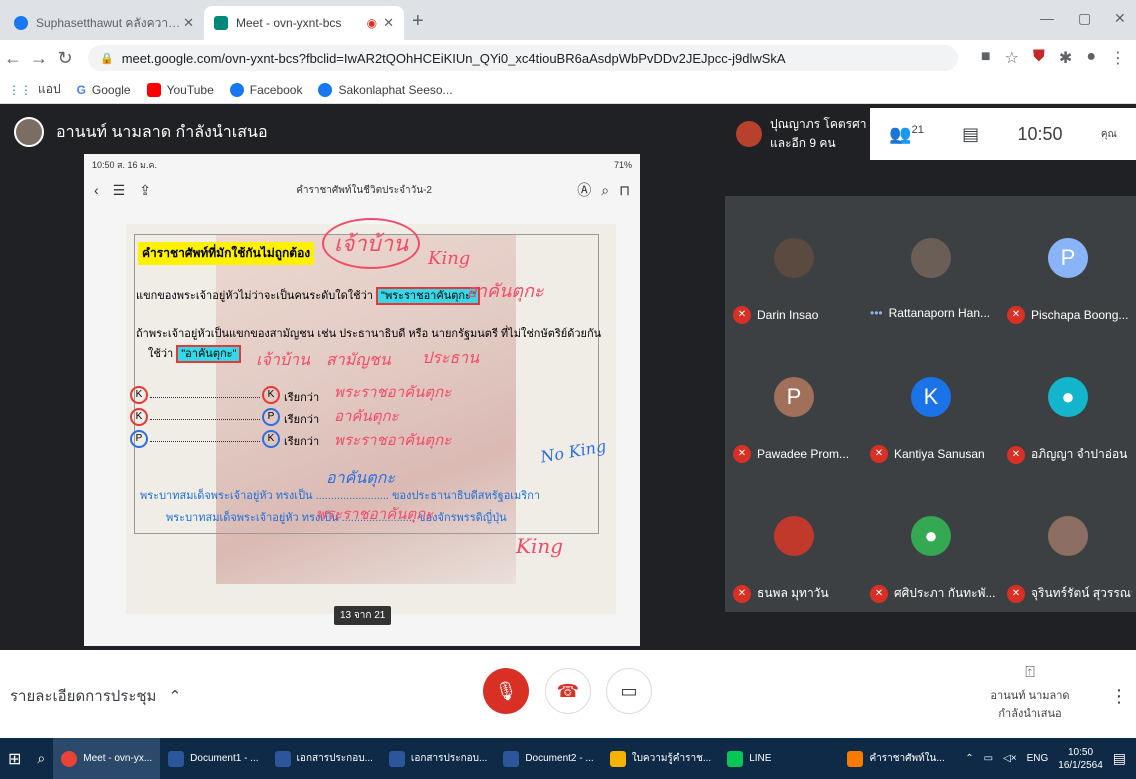 This screenshot has height=779, width=1136. I want to click on tab-active: Meet - ovn-yxnt-bcs ◉ ✕, so click(304, 23).